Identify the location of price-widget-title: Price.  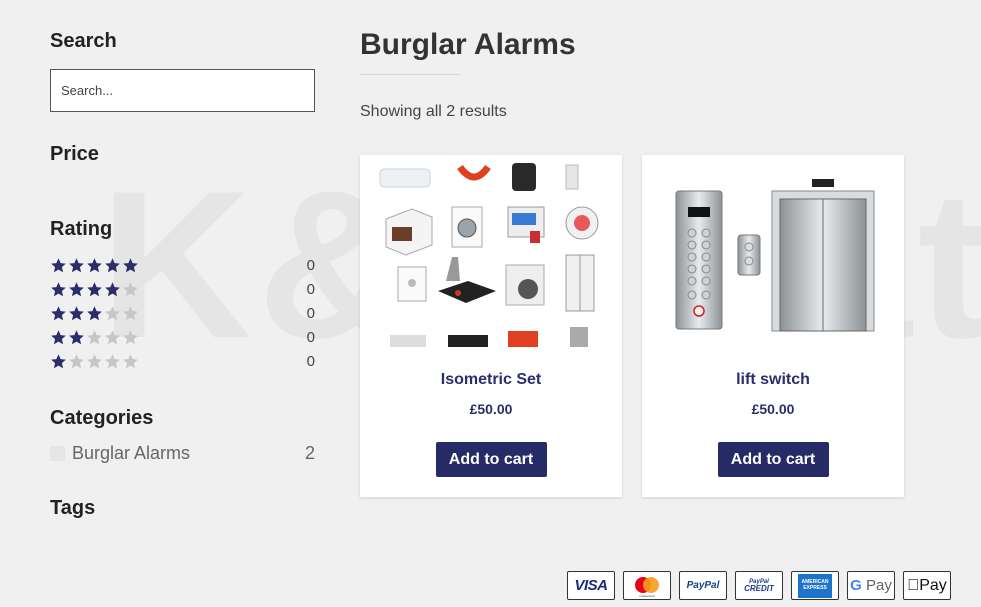
(74, 154).